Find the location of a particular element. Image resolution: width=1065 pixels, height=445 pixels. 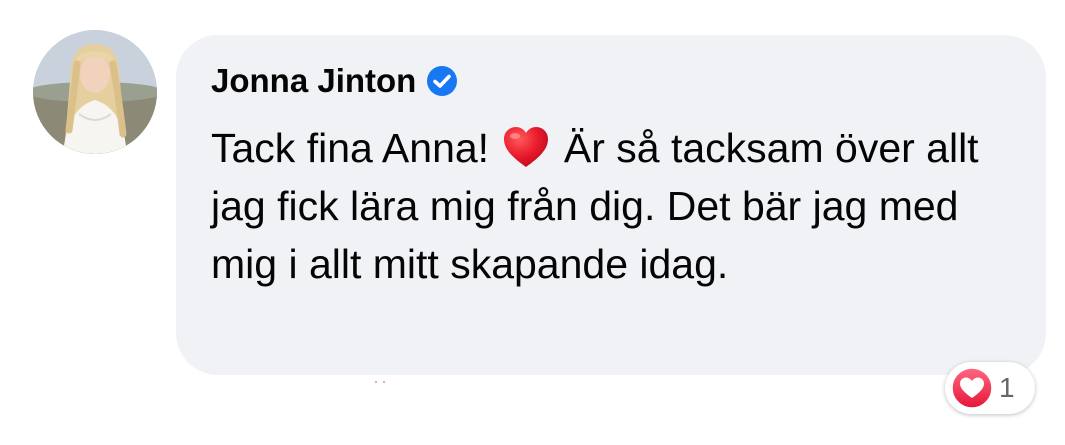

reaction-summary: 1 is located at coordinates (990, 388).